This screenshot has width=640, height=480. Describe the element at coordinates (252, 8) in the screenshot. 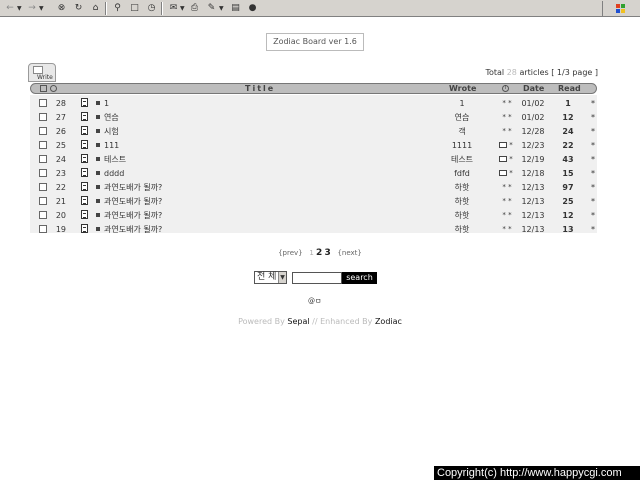

I see `messenger-icon: ●` at that location.